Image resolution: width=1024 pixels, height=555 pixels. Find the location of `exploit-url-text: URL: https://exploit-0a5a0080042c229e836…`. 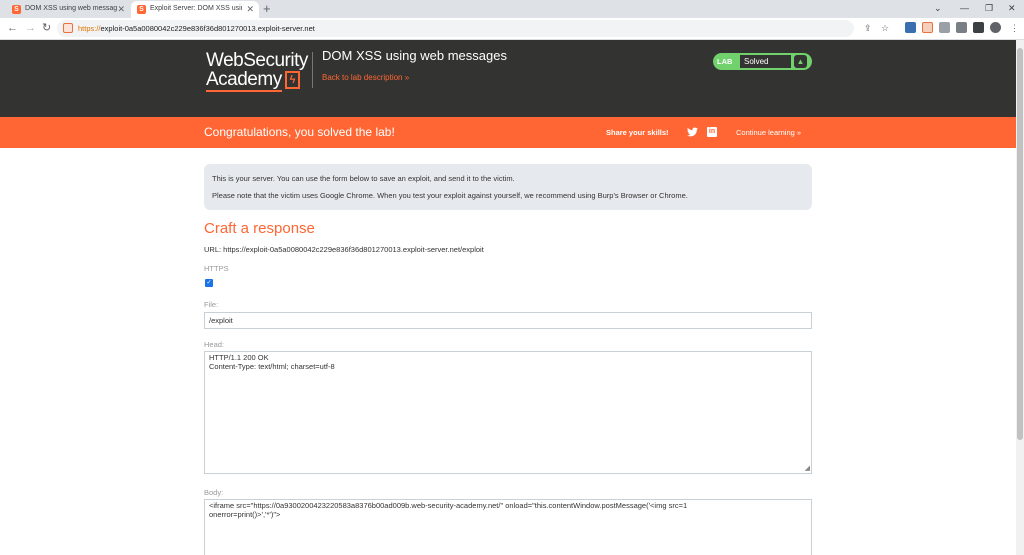

exploit-url-text: URL: https://exploit-0a5a0080042c229e836… is located at coordinates (344, 249).